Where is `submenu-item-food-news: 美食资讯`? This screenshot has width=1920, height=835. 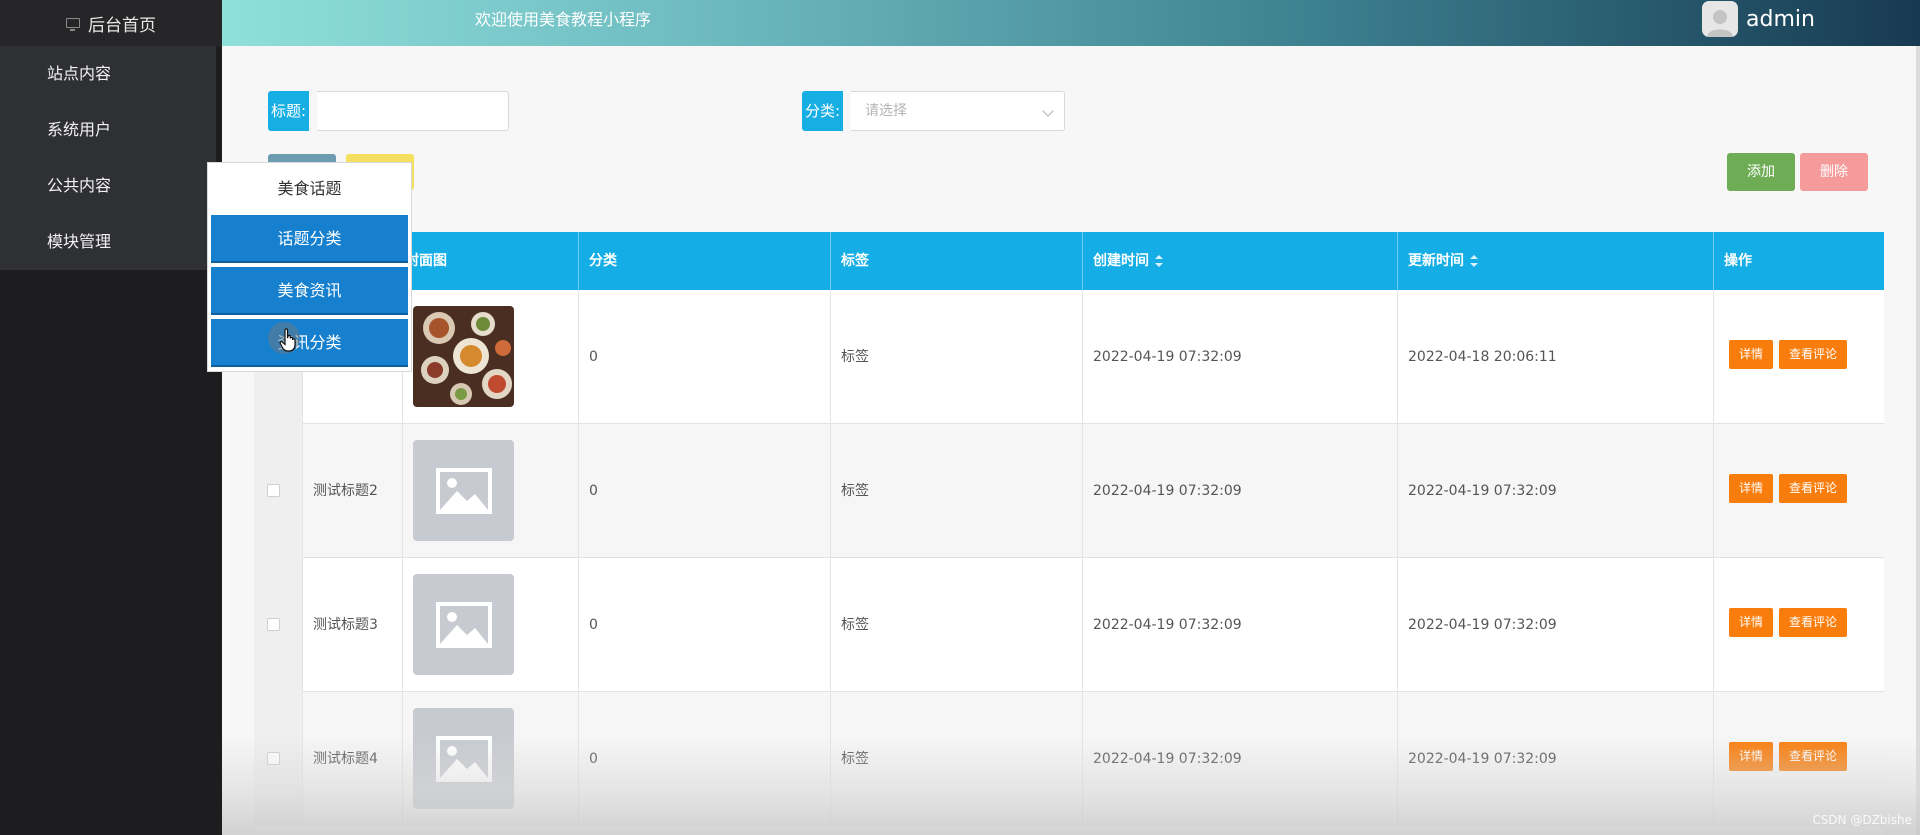 submenu-item-food-news: 美食资讯 is located at coordinates (309, 291).